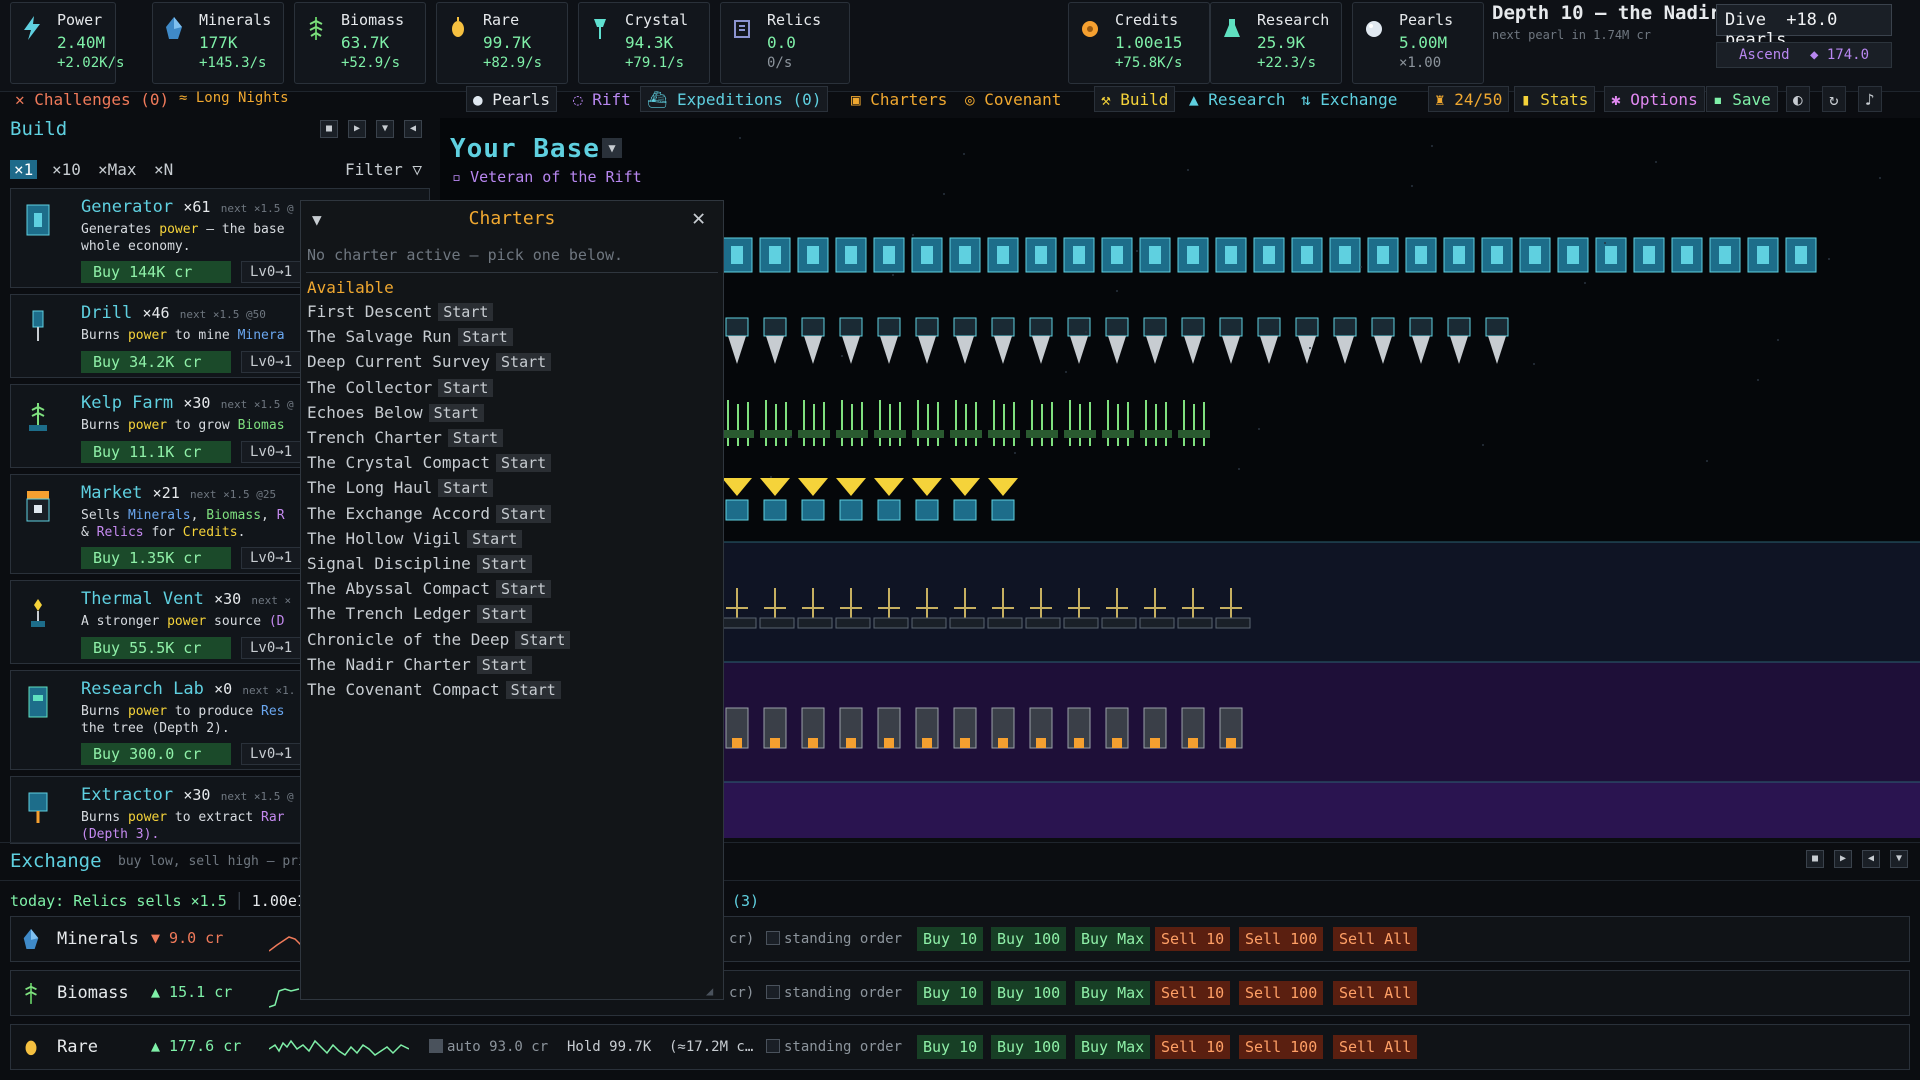 Image resolution: width=1920 pixels, height=1080 pixels. I want to click on exchange-collapse-button: ▼, so click(1899, 859).